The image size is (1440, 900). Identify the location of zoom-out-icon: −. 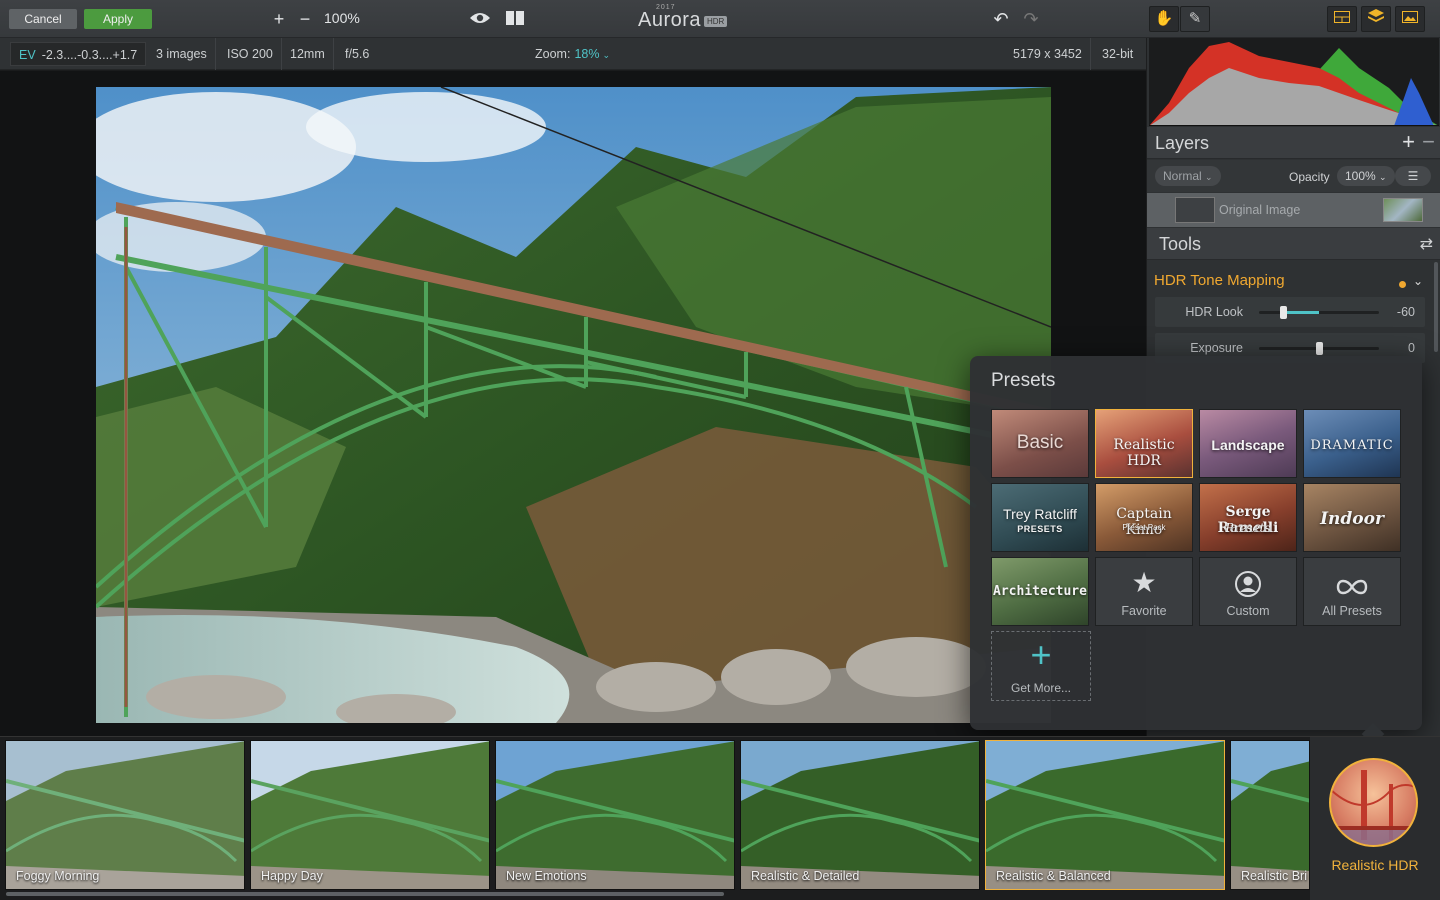
(305, 19).